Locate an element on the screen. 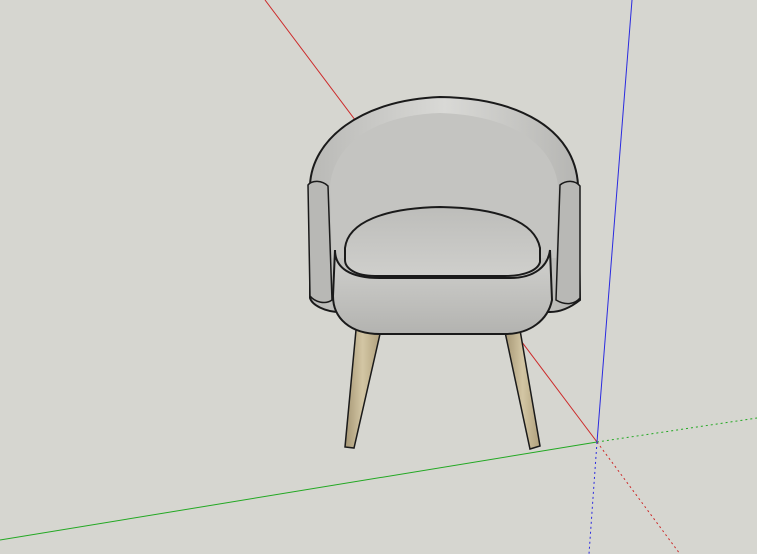  blue-axis-solid is located at coordinates (614, 221).